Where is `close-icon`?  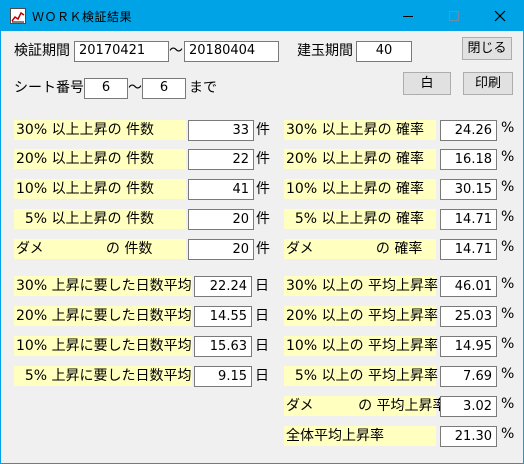
close-icon is located at coordinates (500, 16).